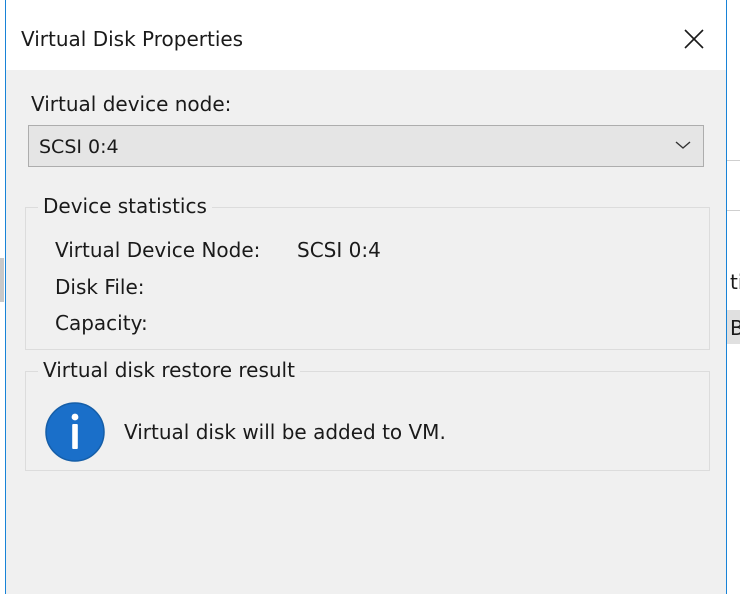 This screenshot has width=740, height=594. What do you see at coordinates (79, 147) in the screenshot?
I see `select-value: SCSI 0:4` at bounding box center [79, 147].